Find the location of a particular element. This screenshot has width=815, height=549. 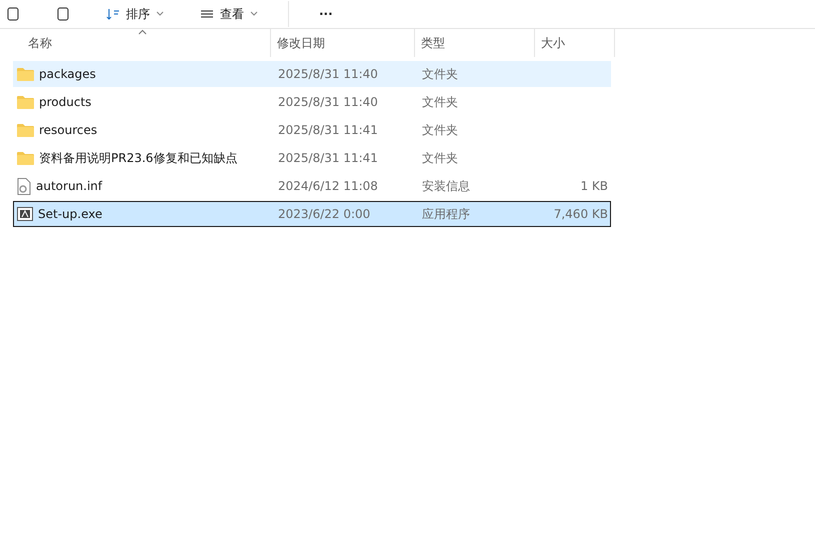

column-header: 修改日期 is located at coordinates (343, 43).